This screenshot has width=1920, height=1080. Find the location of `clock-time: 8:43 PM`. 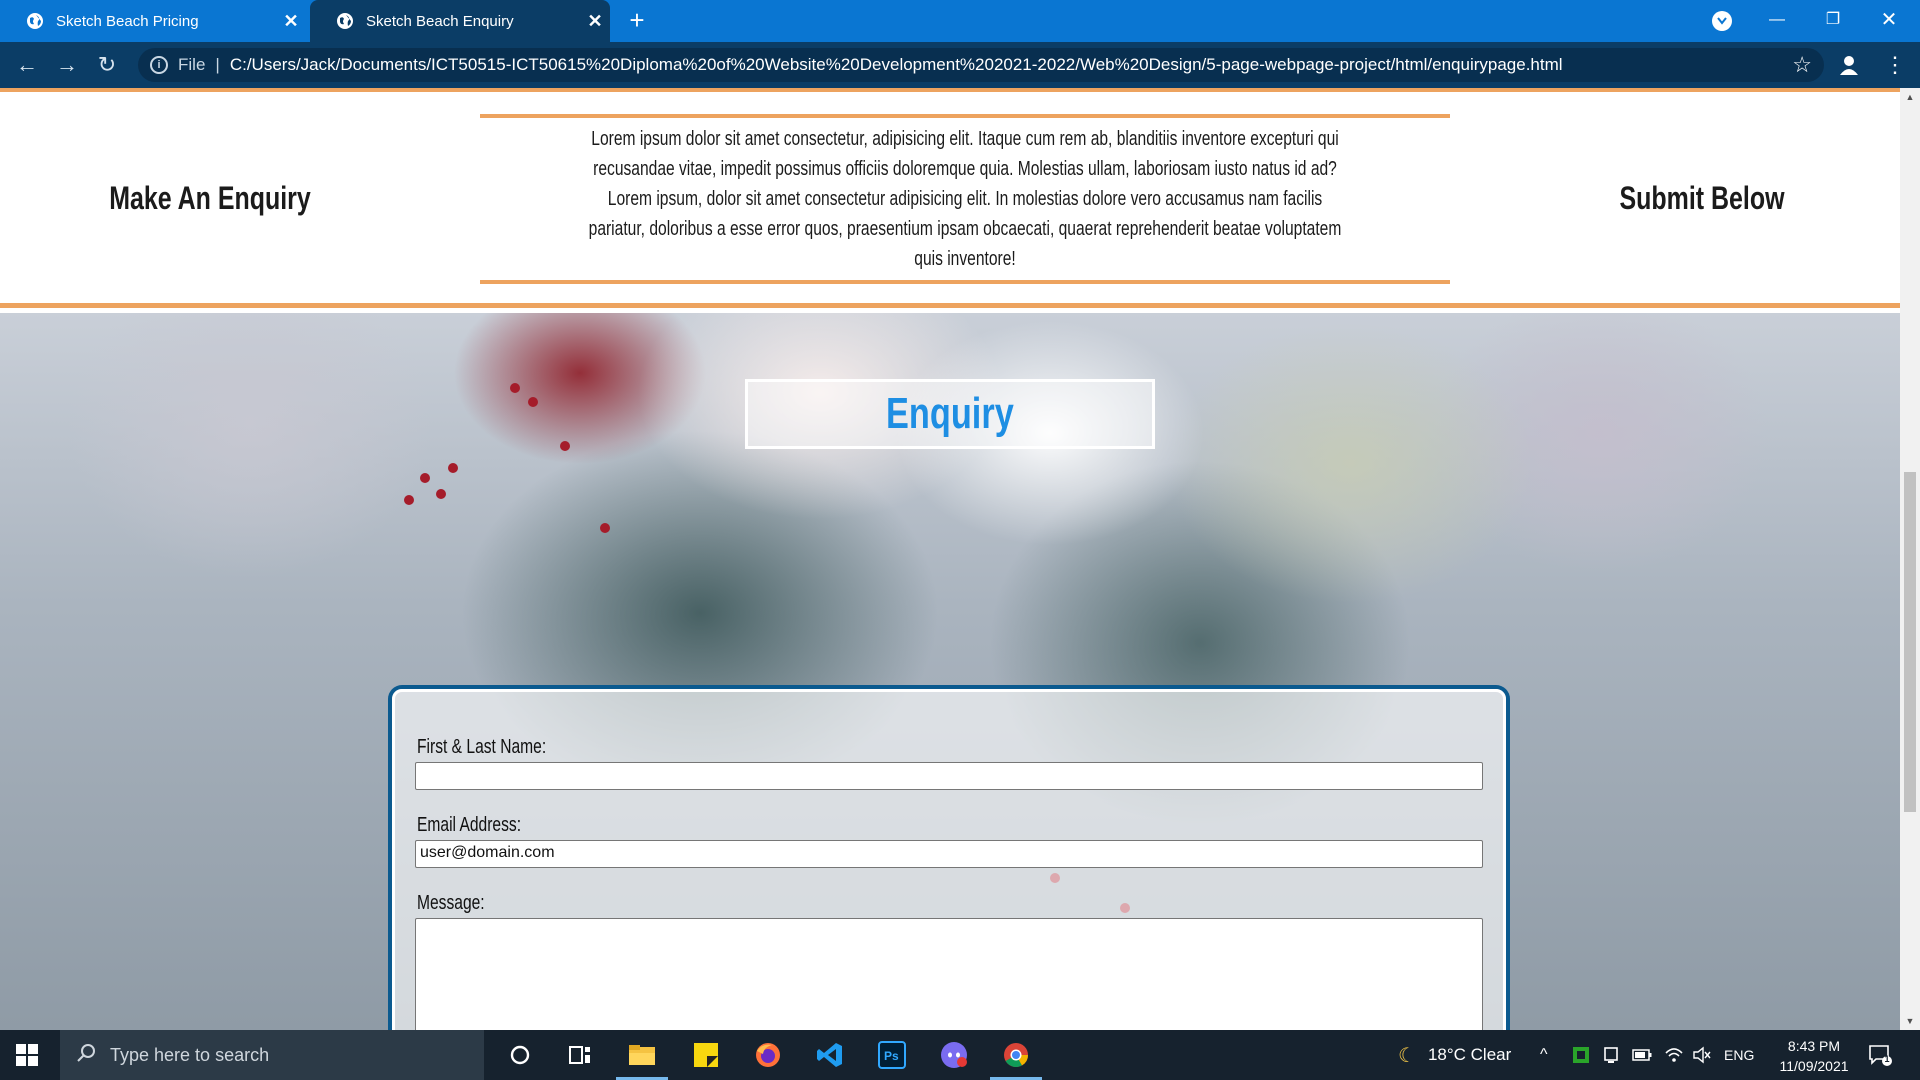

clock-time: 8:43 PM is located at coordinates (1814, 1046).